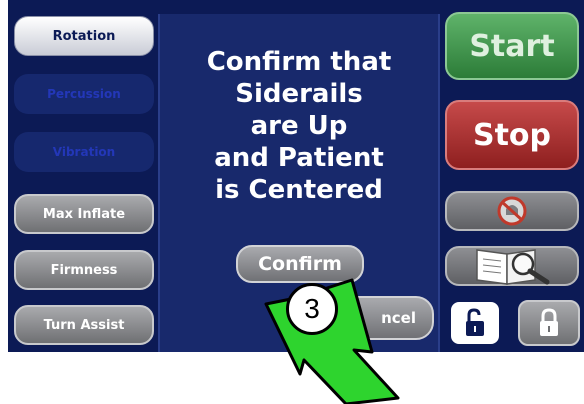  I want to click on rotation-button: Rotation, so click(84, 36).